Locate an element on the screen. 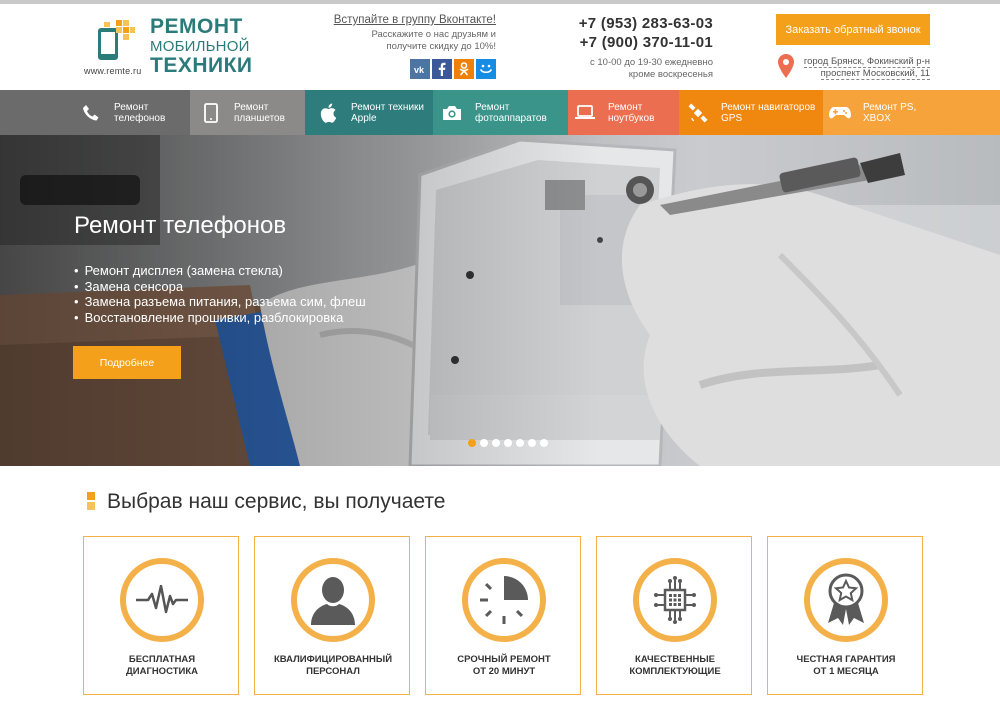 Image resolution: width=1000 pixels, height=720 pixels. benefits-title: Выбрав наш сервис, вы получаете is located at coordinates (276, 501).